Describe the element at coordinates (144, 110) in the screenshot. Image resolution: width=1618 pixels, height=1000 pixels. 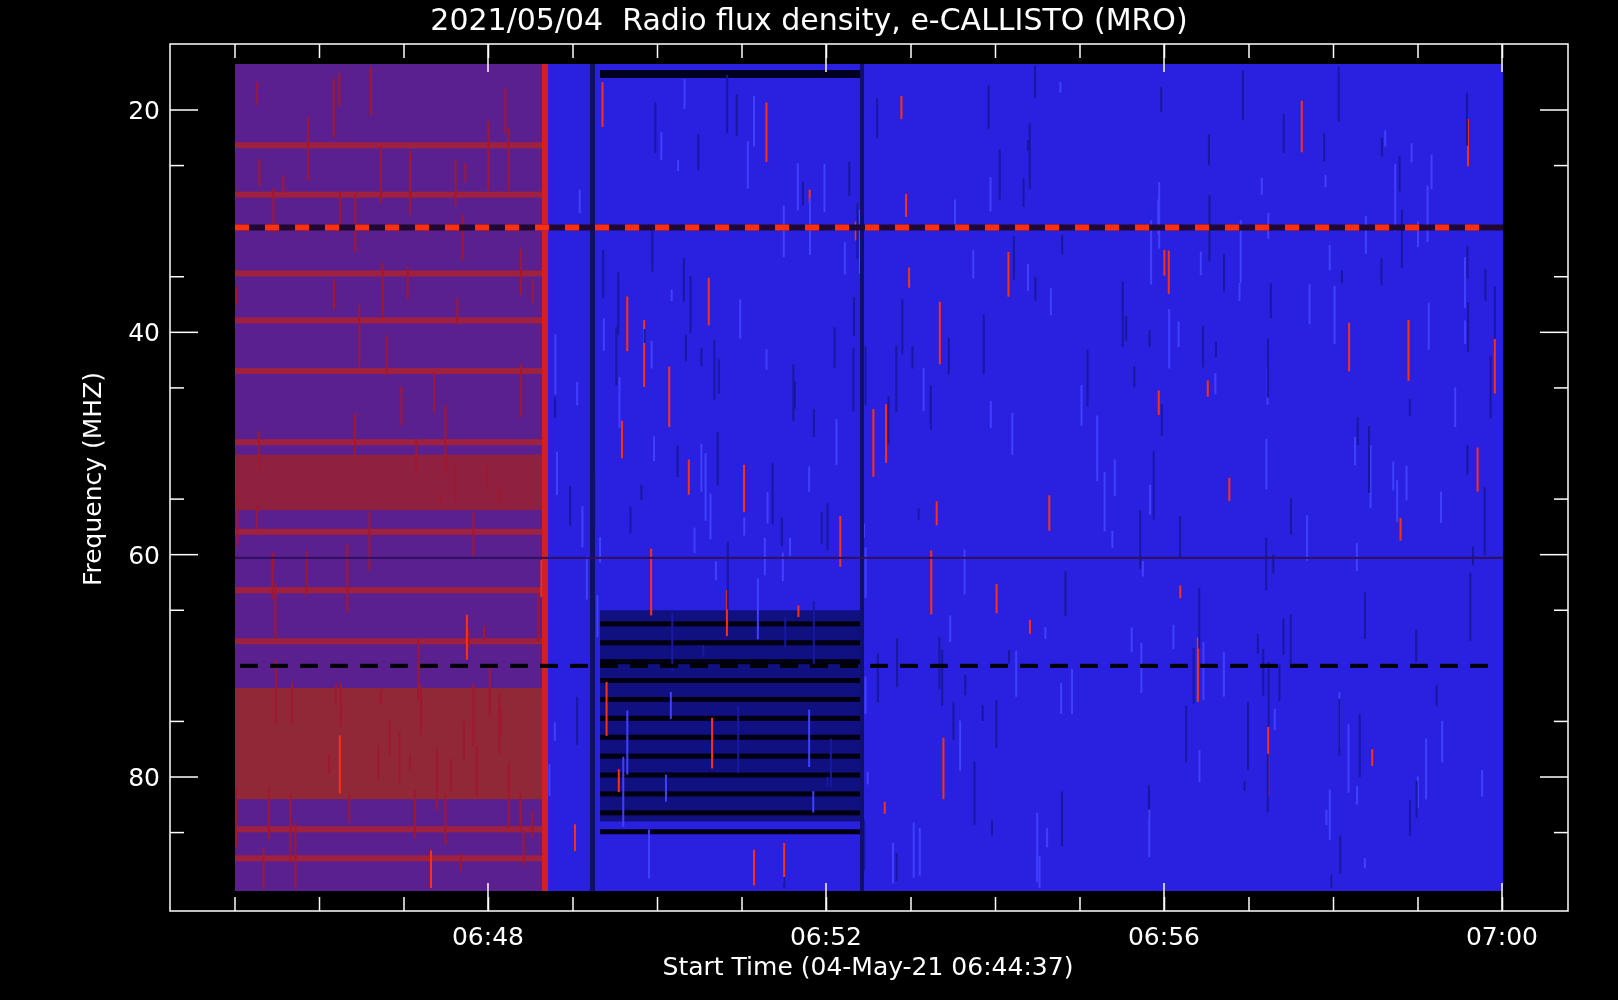
I see `y-tick-label: 20` at that location.